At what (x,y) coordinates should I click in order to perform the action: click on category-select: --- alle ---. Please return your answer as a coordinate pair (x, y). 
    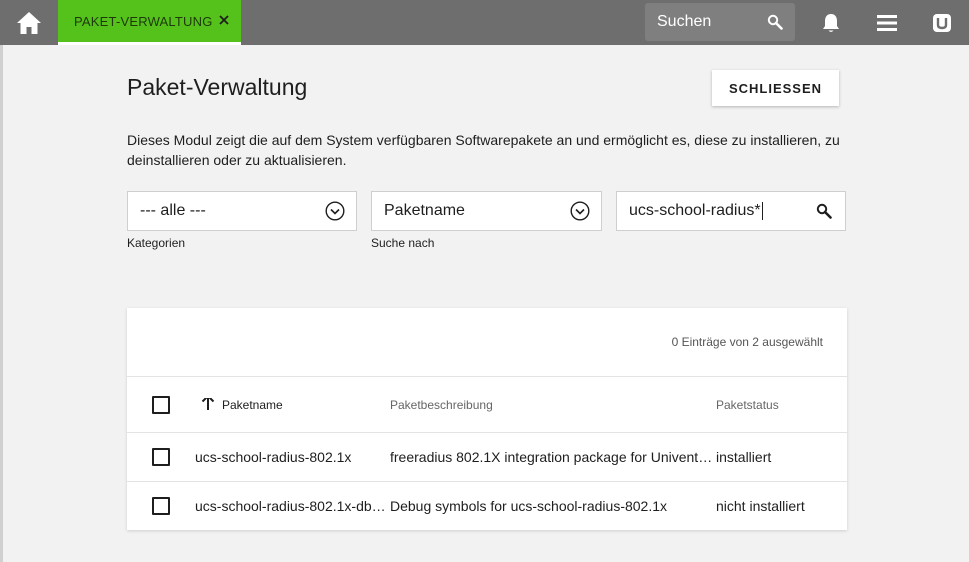
    Looking at the image, I should click on (242, 211).